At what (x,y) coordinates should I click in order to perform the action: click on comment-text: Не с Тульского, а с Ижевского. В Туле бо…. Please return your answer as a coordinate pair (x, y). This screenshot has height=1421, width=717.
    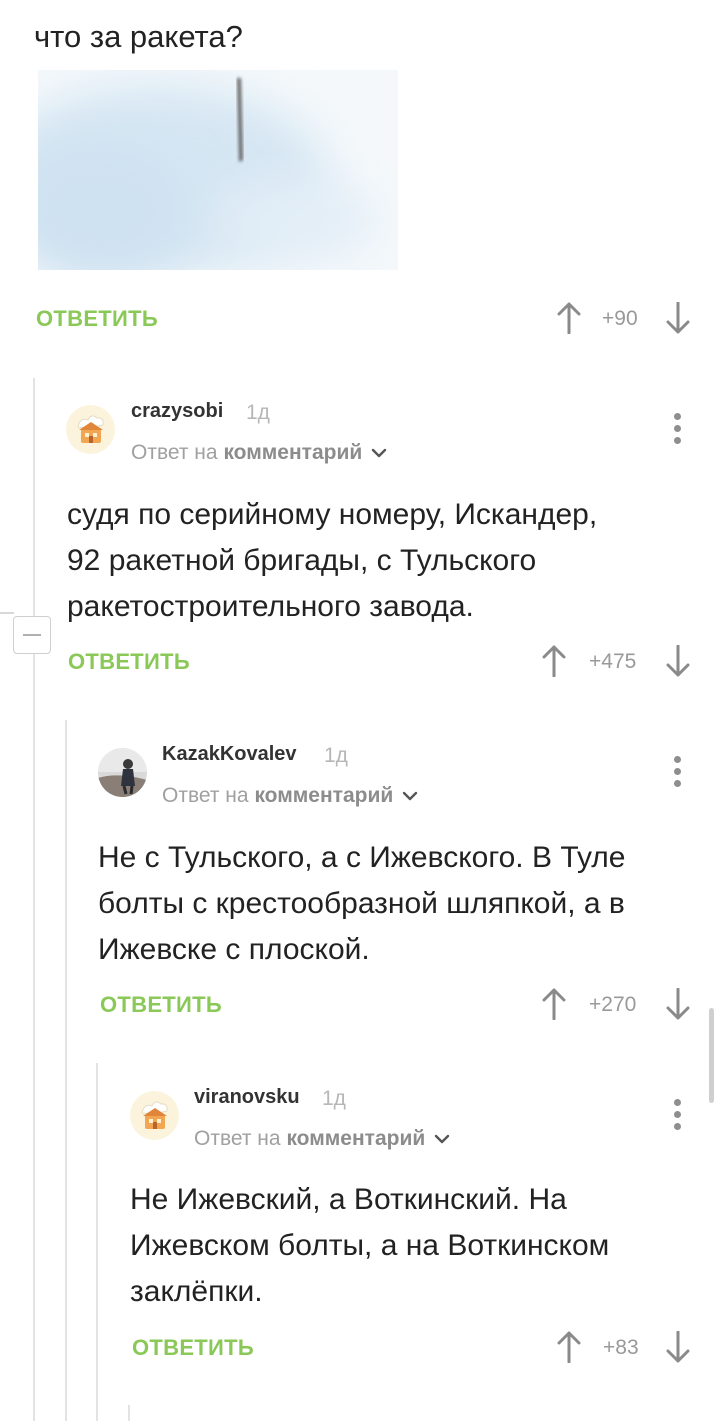
    Looking at the image, I should click on (362, 903).